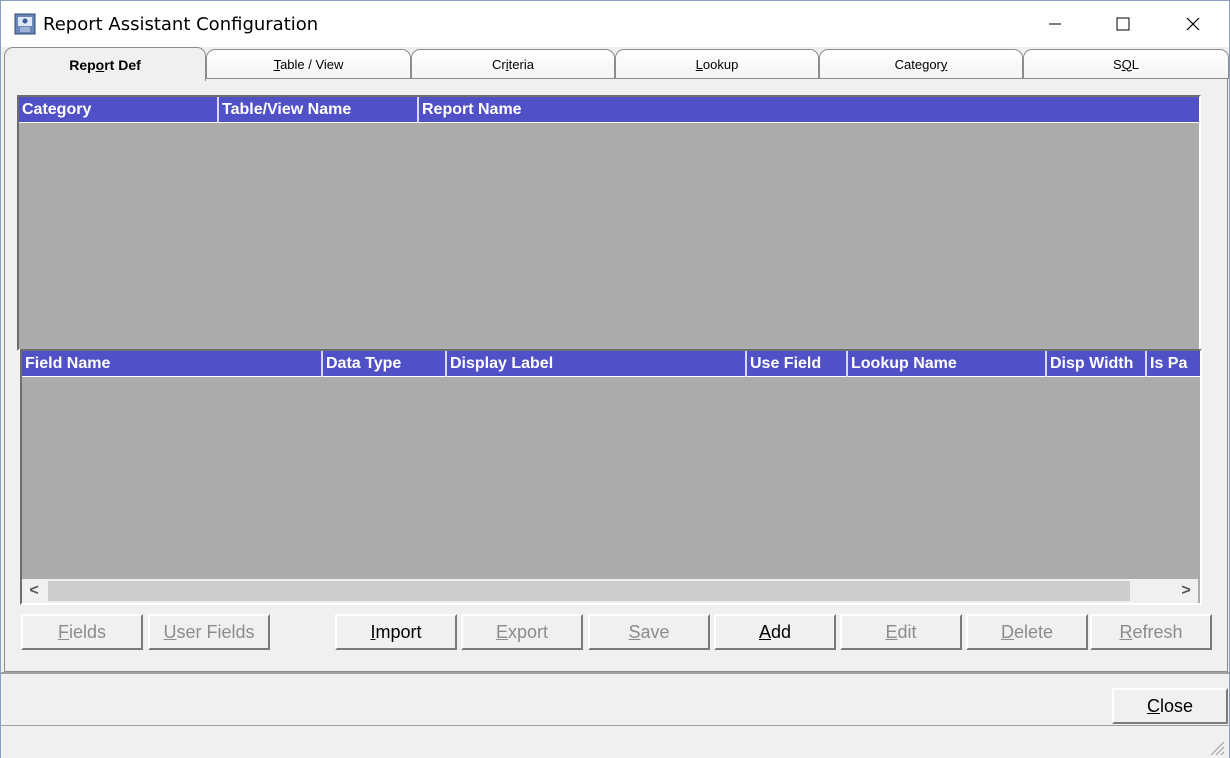 Image resolution: width=1230 pixels, height=758 pixels. I want to click on close-button: Close, so click(1170, 706).